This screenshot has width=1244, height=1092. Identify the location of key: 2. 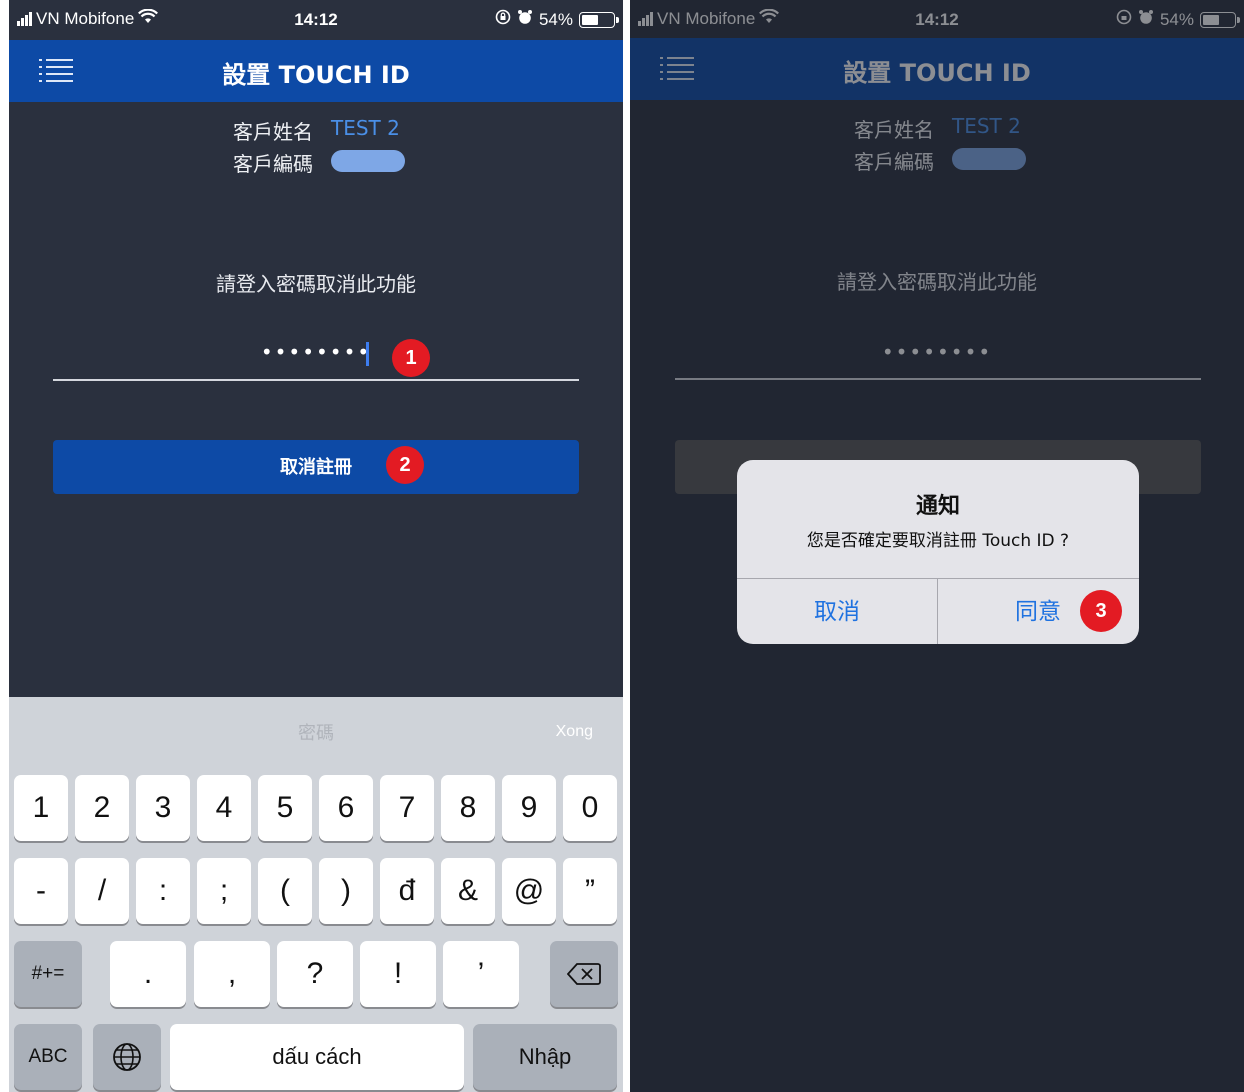
(102, 808).